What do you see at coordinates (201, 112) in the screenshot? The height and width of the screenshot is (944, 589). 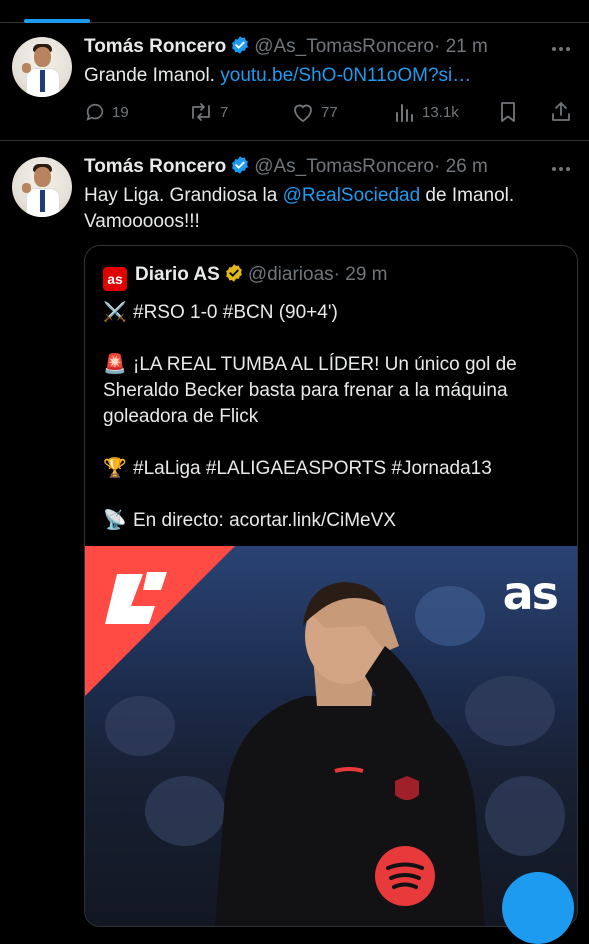 I see `retweet-icon` at bounding box center [201, 112].